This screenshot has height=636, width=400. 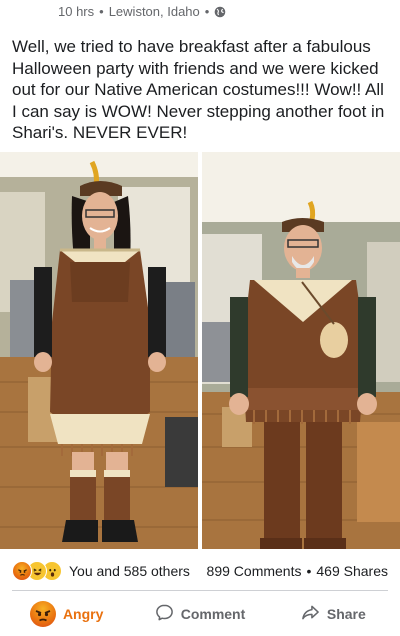 I want to click on share-count: 469 Shares, so click(x=352, y=571).